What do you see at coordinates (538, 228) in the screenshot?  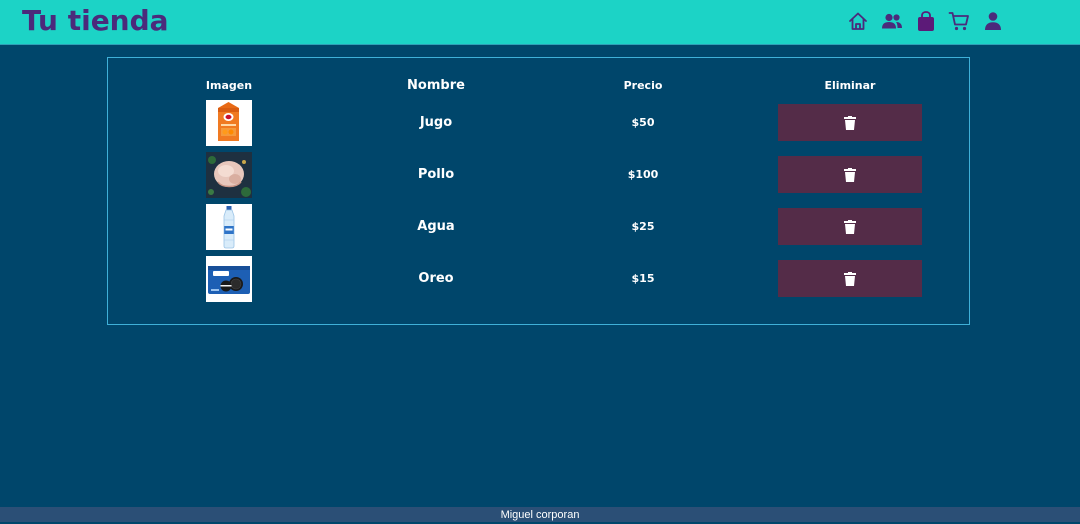 I see `table-row: Agua $25` at bounding box center [538, 228].